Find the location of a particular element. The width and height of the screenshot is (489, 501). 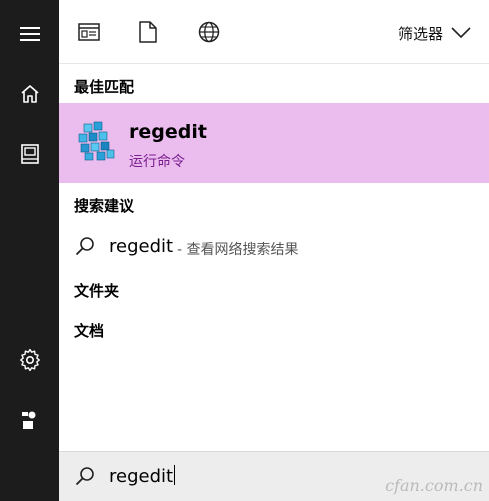

suggestion-hint: - 查看网络搜索结果 is located at coordinates (238, 250).